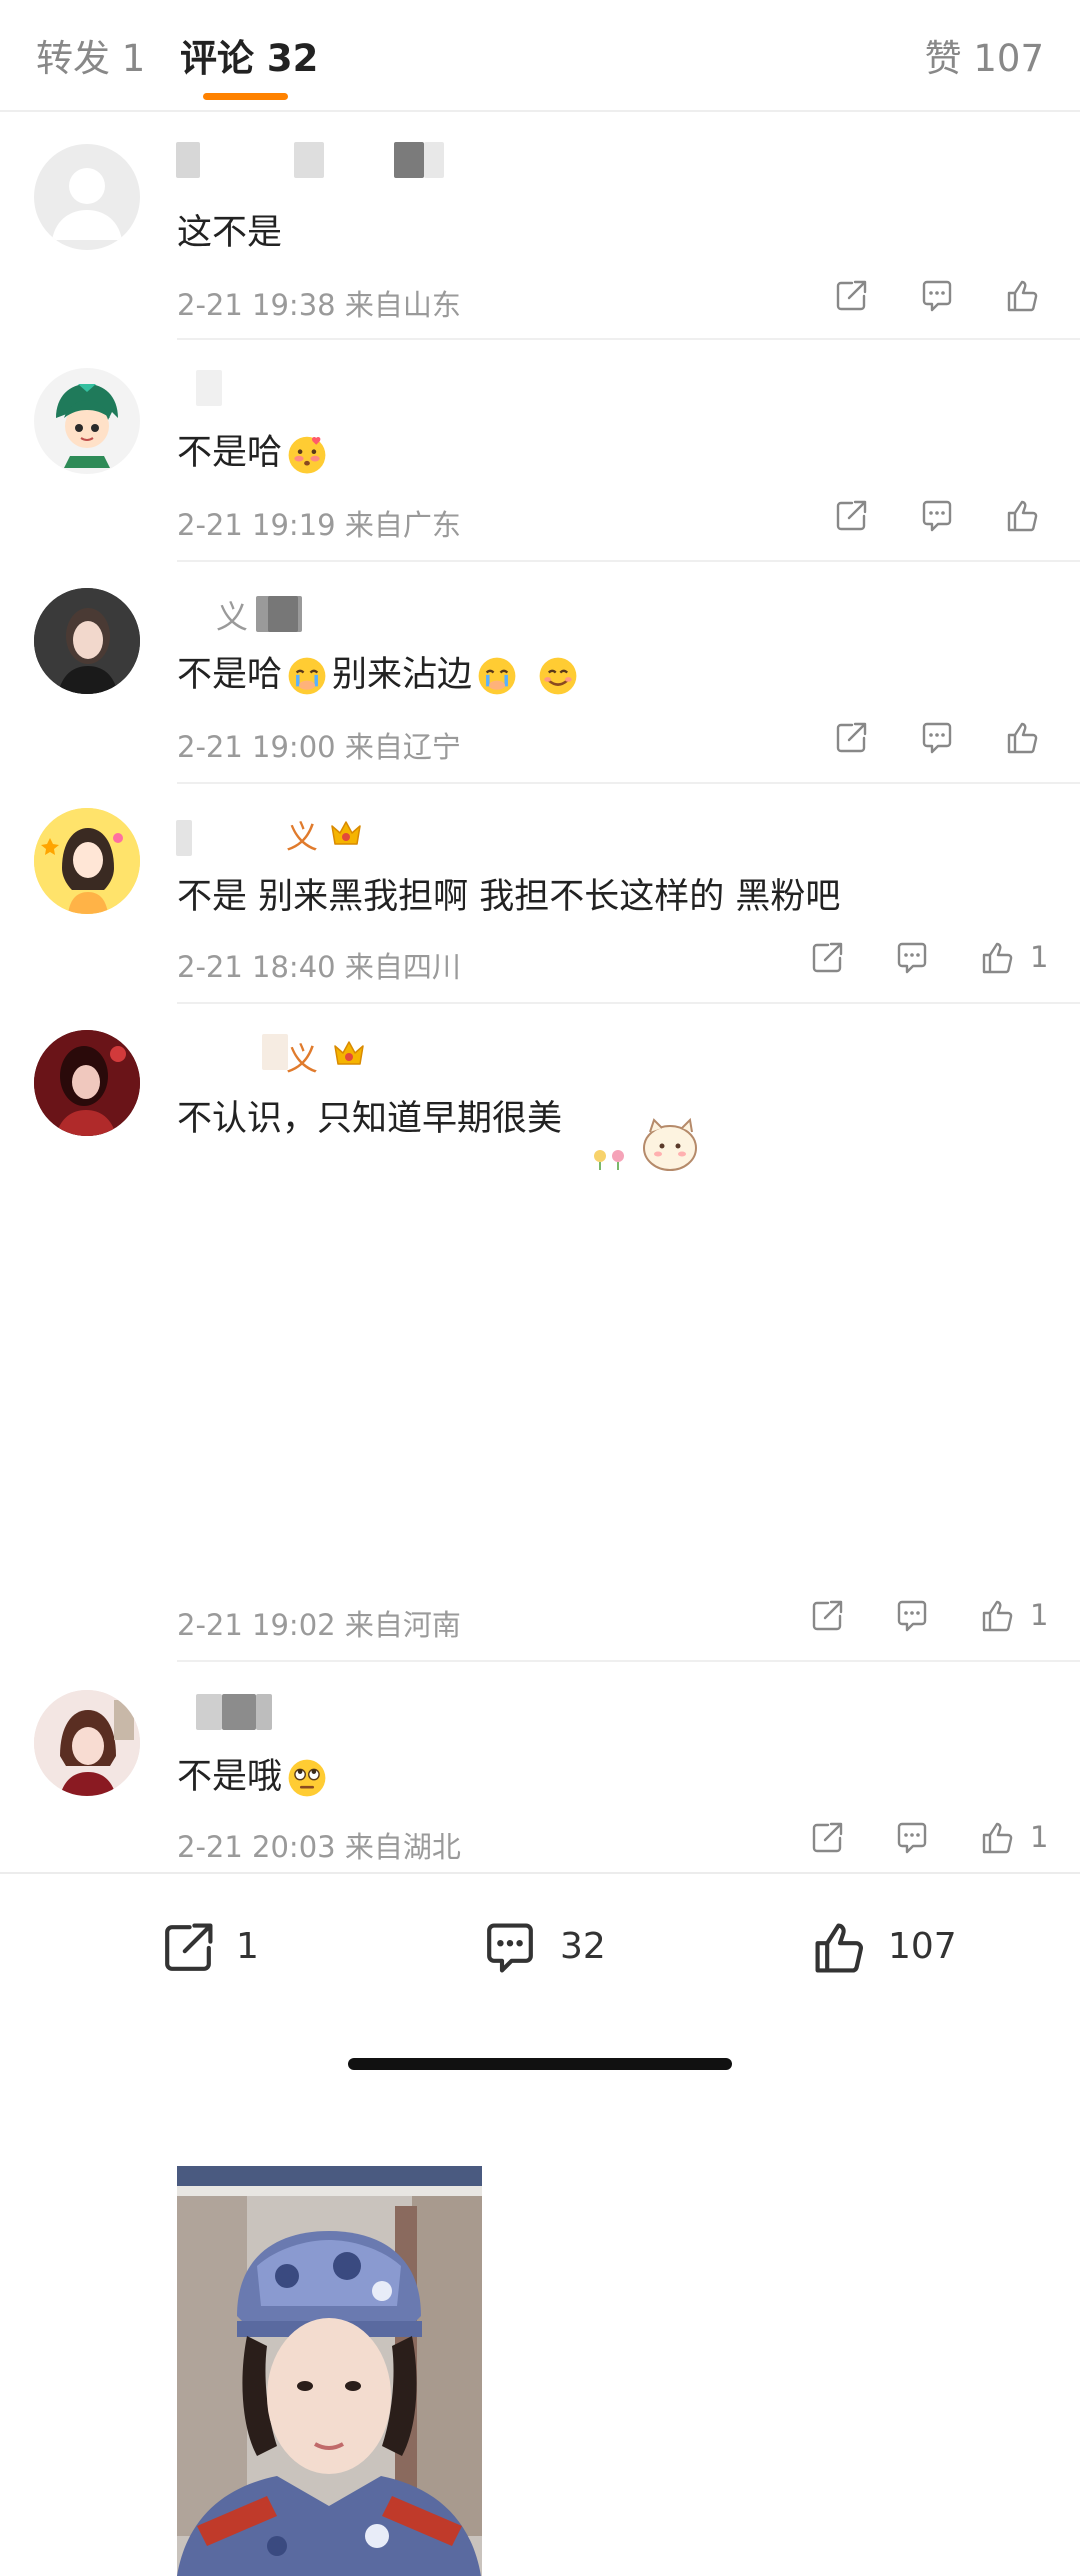 The image size is (1080, 2576). Describe the element at coordinates (307, 454) in the screenshot. I see `blushing-hands-emoji` at that location.